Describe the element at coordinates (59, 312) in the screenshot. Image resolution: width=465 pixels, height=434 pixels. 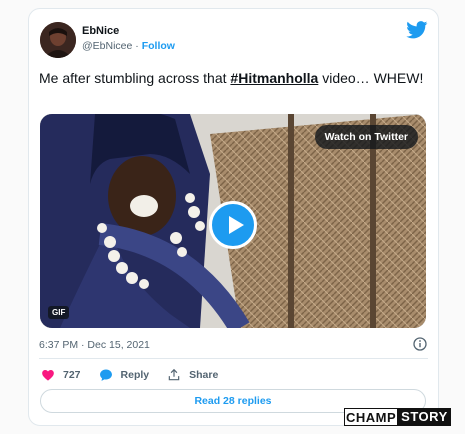
I see `gif-badge: GIF` at that location.